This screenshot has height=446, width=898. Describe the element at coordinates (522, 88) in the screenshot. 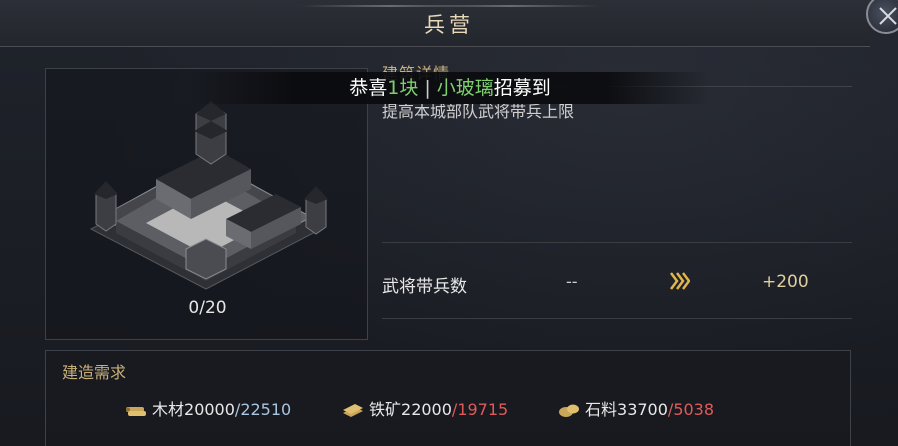

I see `toast-suffix: 招募到` at that location.